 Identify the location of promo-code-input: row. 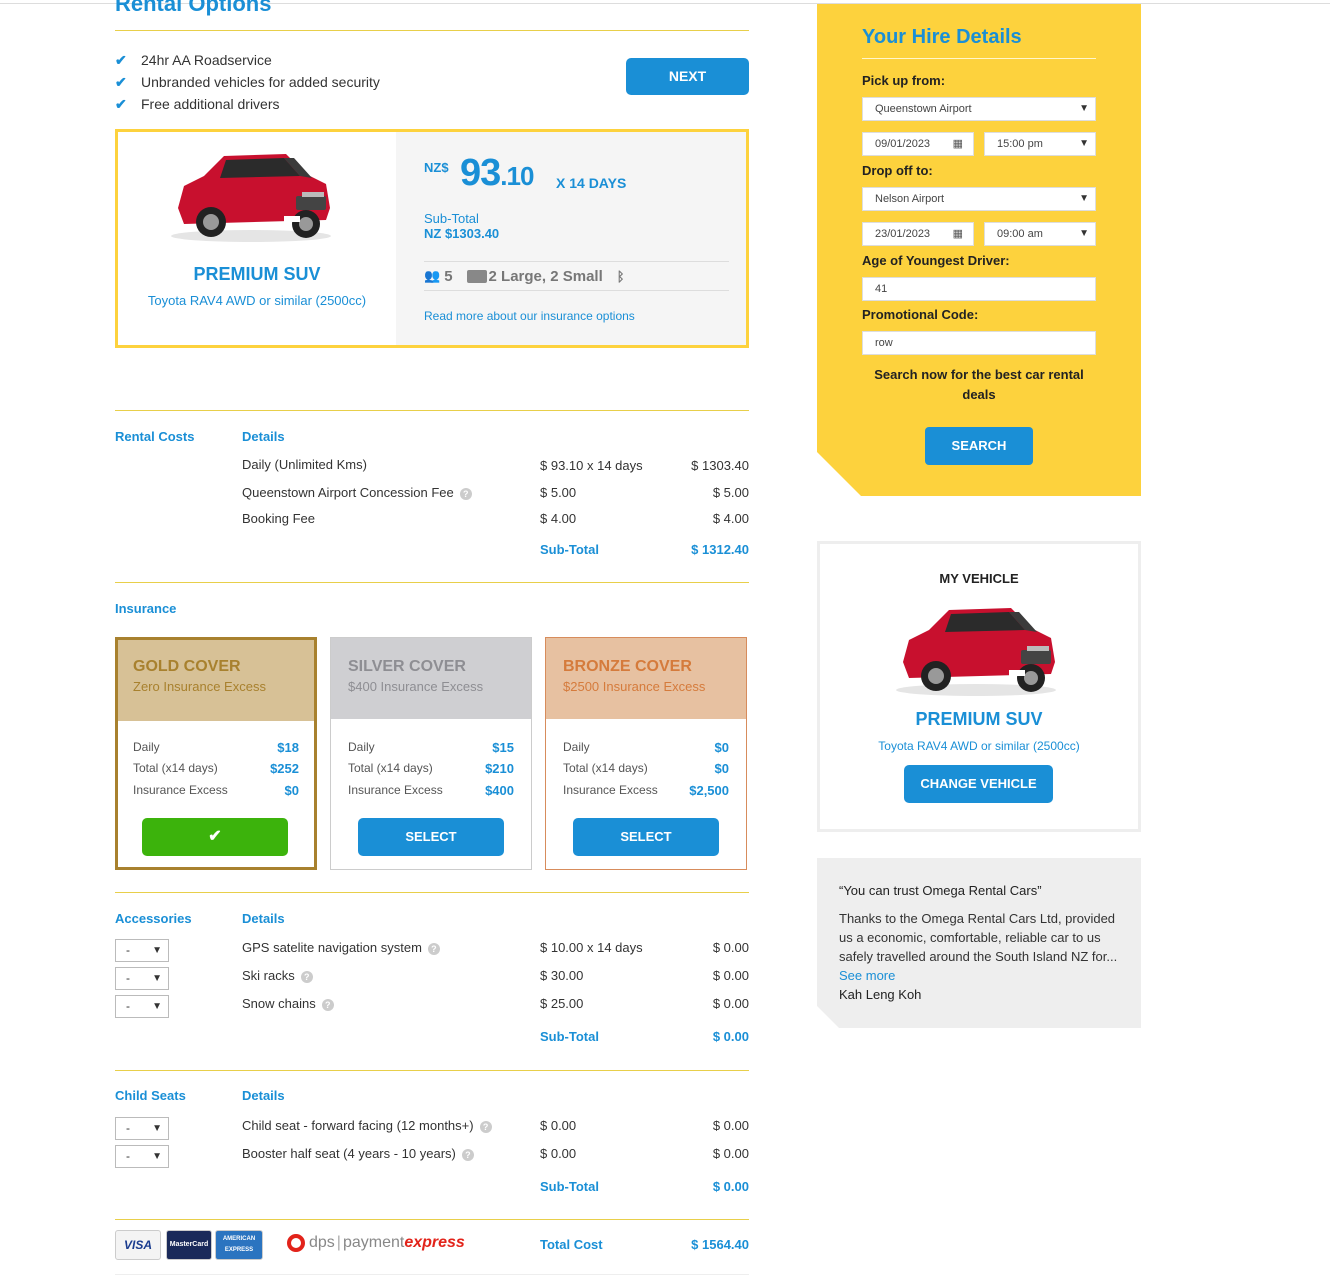
(979, 343).